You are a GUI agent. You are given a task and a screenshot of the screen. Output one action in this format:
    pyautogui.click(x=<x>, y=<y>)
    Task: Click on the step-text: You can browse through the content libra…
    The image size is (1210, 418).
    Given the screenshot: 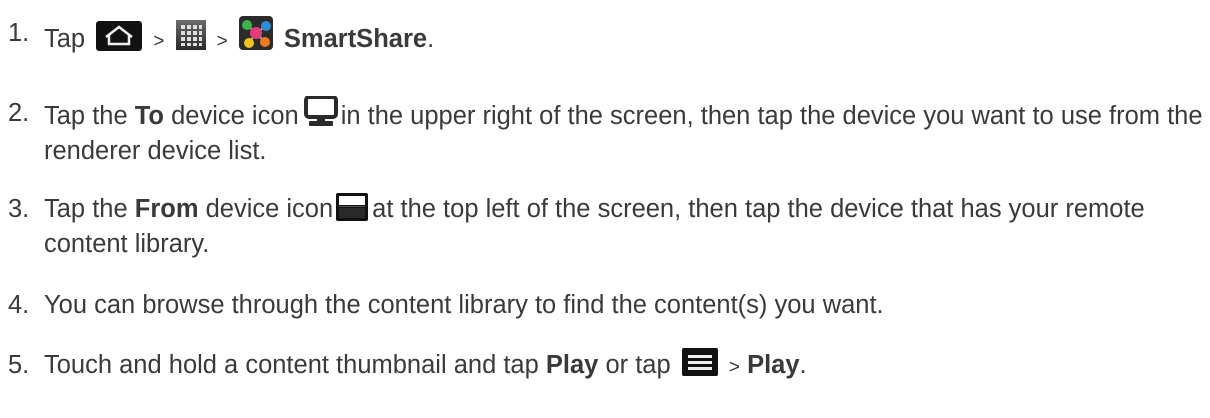 What is the action you would take?
    pyautogui.click(x=464, y=305)
    